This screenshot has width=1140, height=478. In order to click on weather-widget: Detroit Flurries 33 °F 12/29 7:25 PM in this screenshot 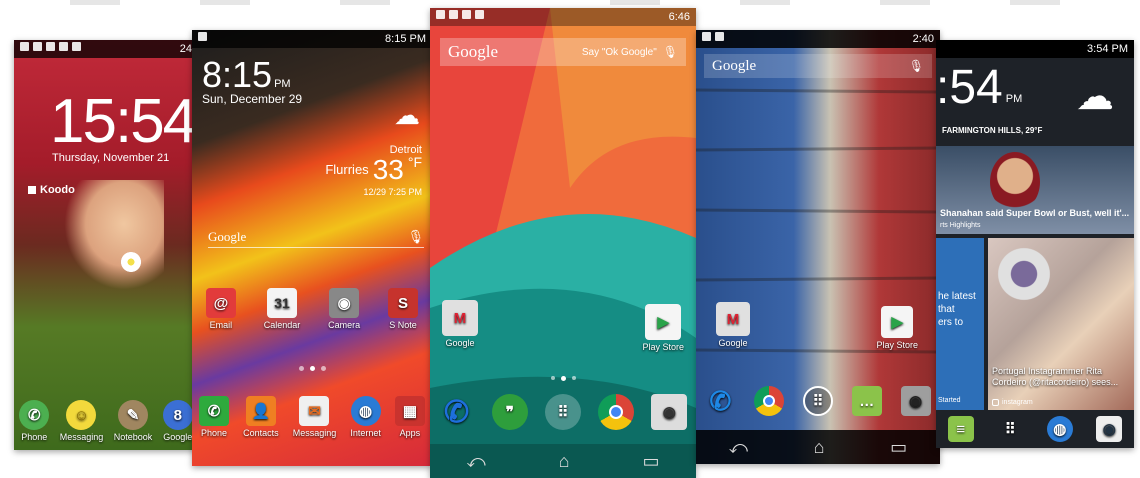, I will do `click(373, 170)`.